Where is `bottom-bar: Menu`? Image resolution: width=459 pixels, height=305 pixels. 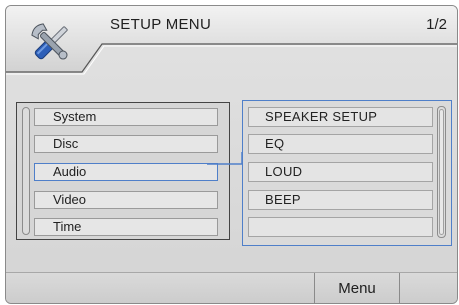
bottom-bar: Menu is located at coordinates (231, 287).